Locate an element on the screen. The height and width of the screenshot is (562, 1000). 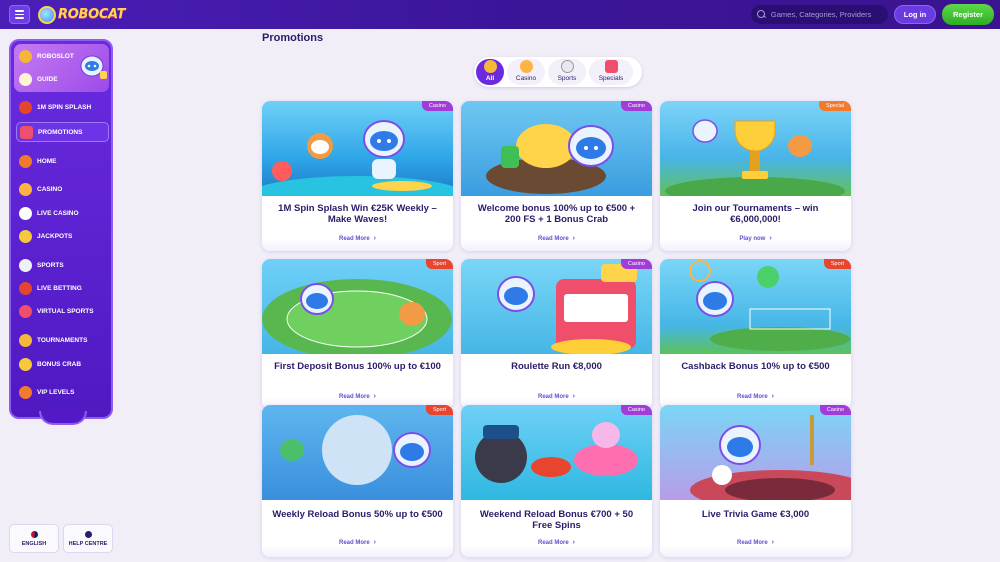
sidebar-item-casino: CASINO is located at coordinates (62, 189).